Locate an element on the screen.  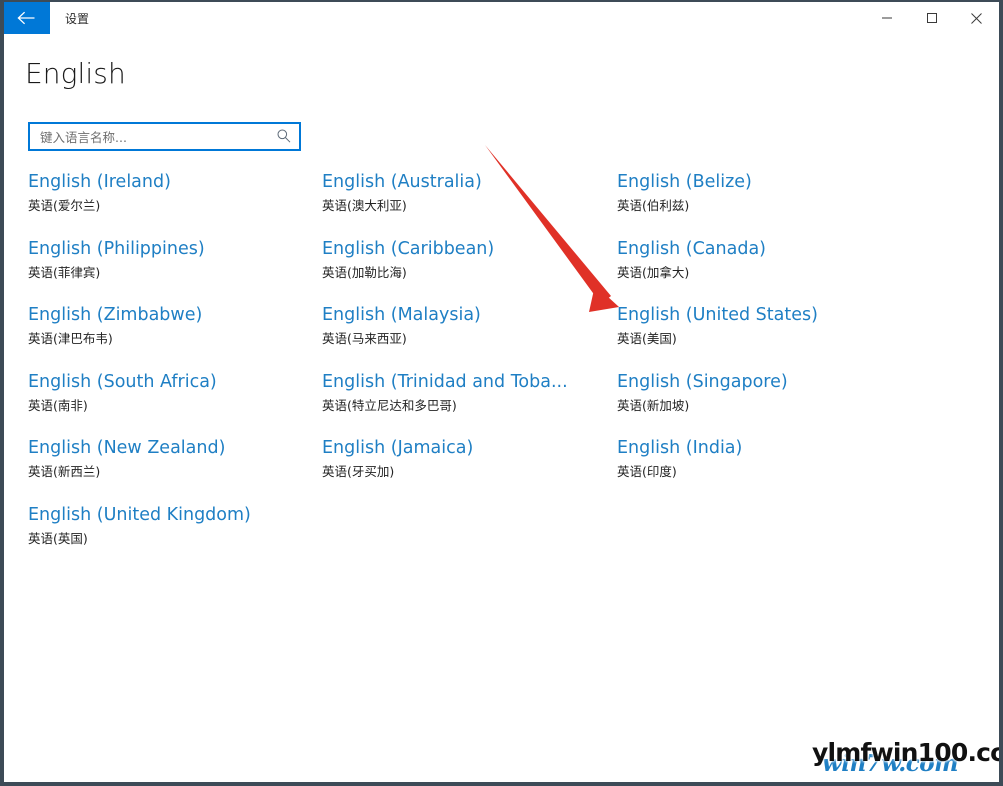
page-title: English is located at coordinates (75, 73).